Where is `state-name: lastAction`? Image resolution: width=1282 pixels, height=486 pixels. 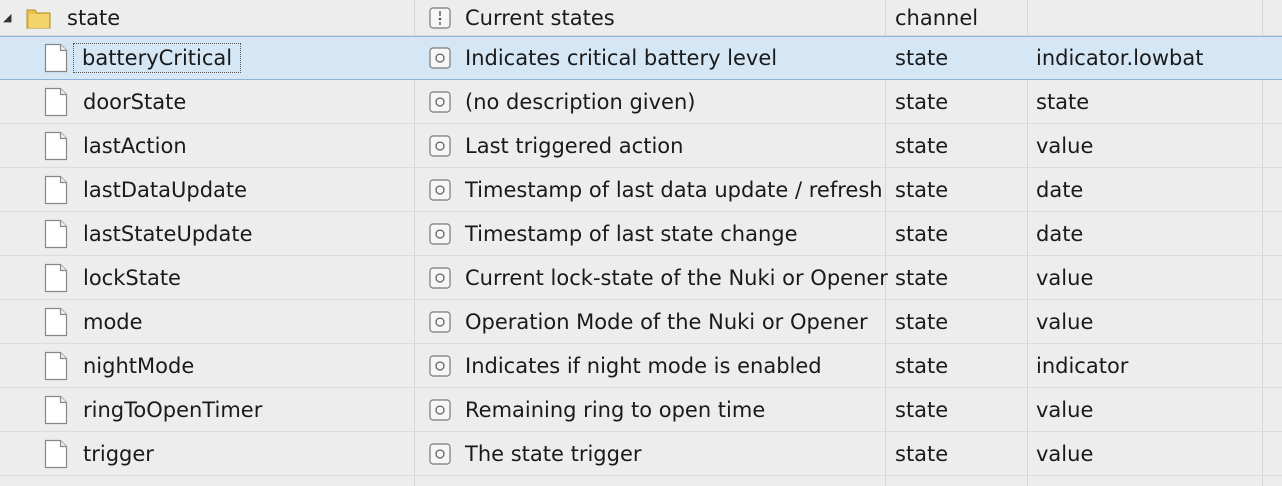
state-name: lastAction is located at coordinates (135, 146).